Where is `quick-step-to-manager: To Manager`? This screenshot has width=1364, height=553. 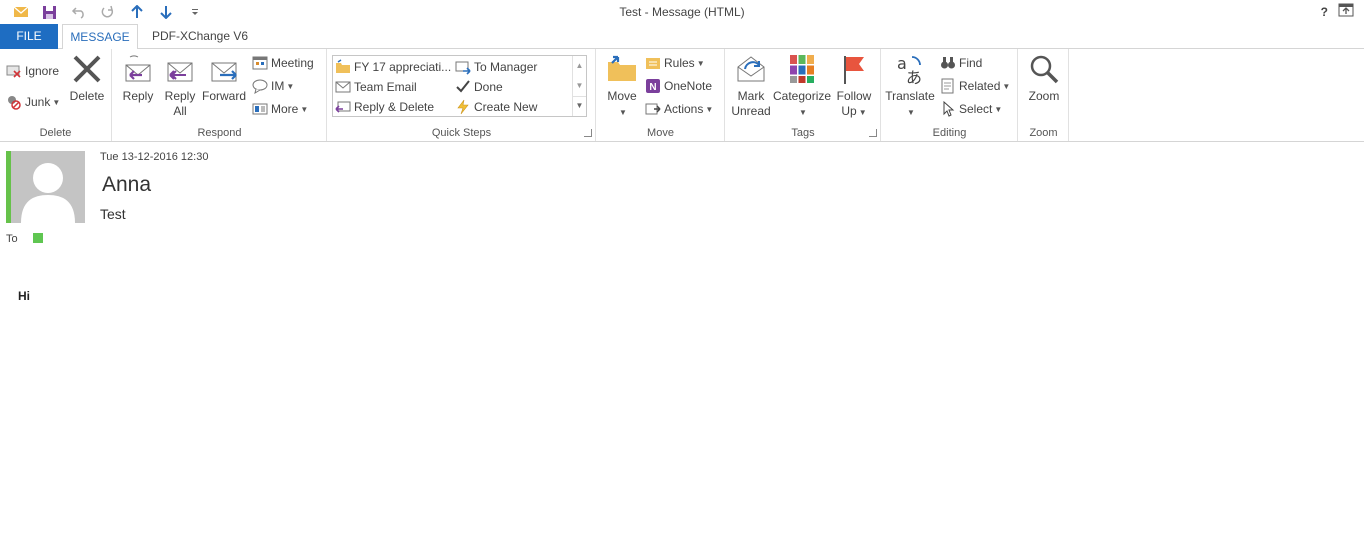
quick-step-to-manager: To Manager is located at coordinates (496, 67).